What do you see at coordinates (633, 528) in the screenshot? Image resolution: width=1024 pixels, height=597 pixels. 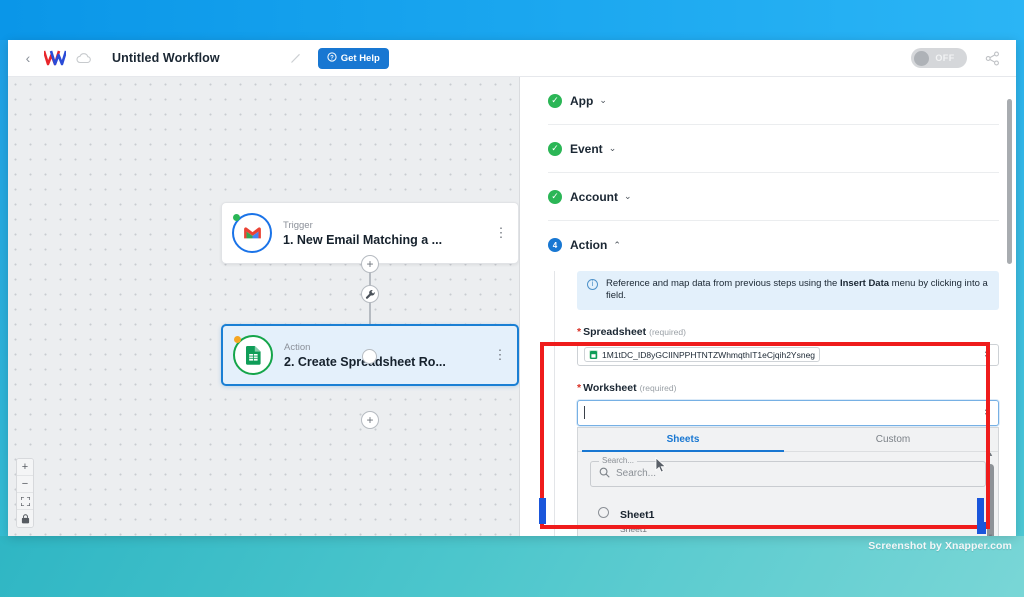 I see `option-subtitle: Sheet1` at bounding box center [633, 528].